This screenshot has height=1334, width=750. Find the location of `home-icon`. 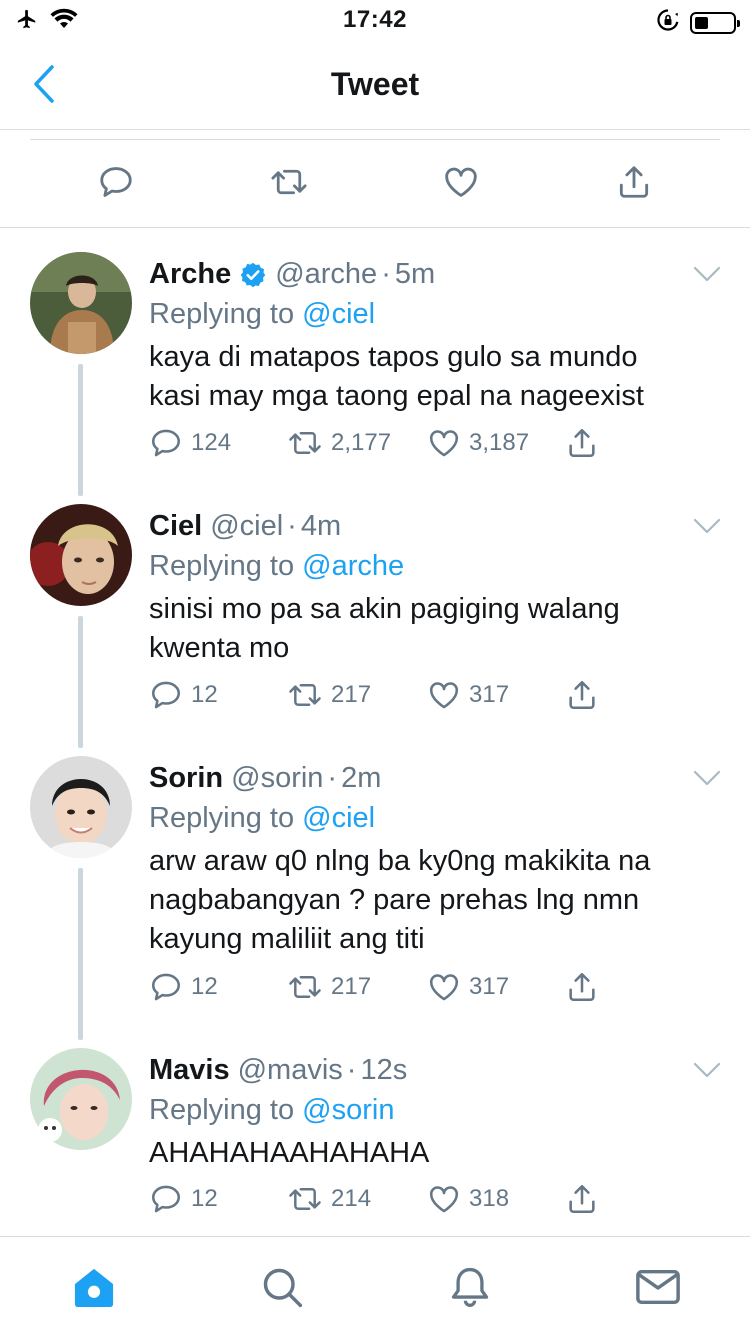

home-icon is located at coordinates (94, 1288).